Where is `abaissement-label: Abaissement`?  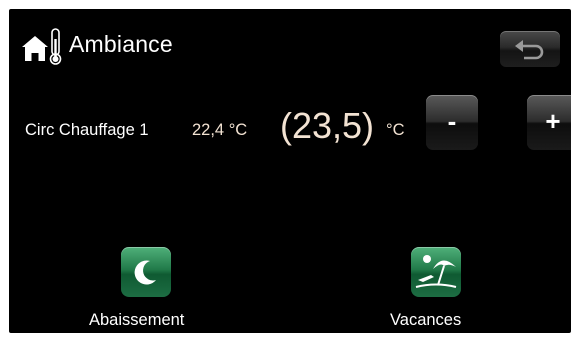
abaissement-label: Abaissement is located at coordinates (137, 320).